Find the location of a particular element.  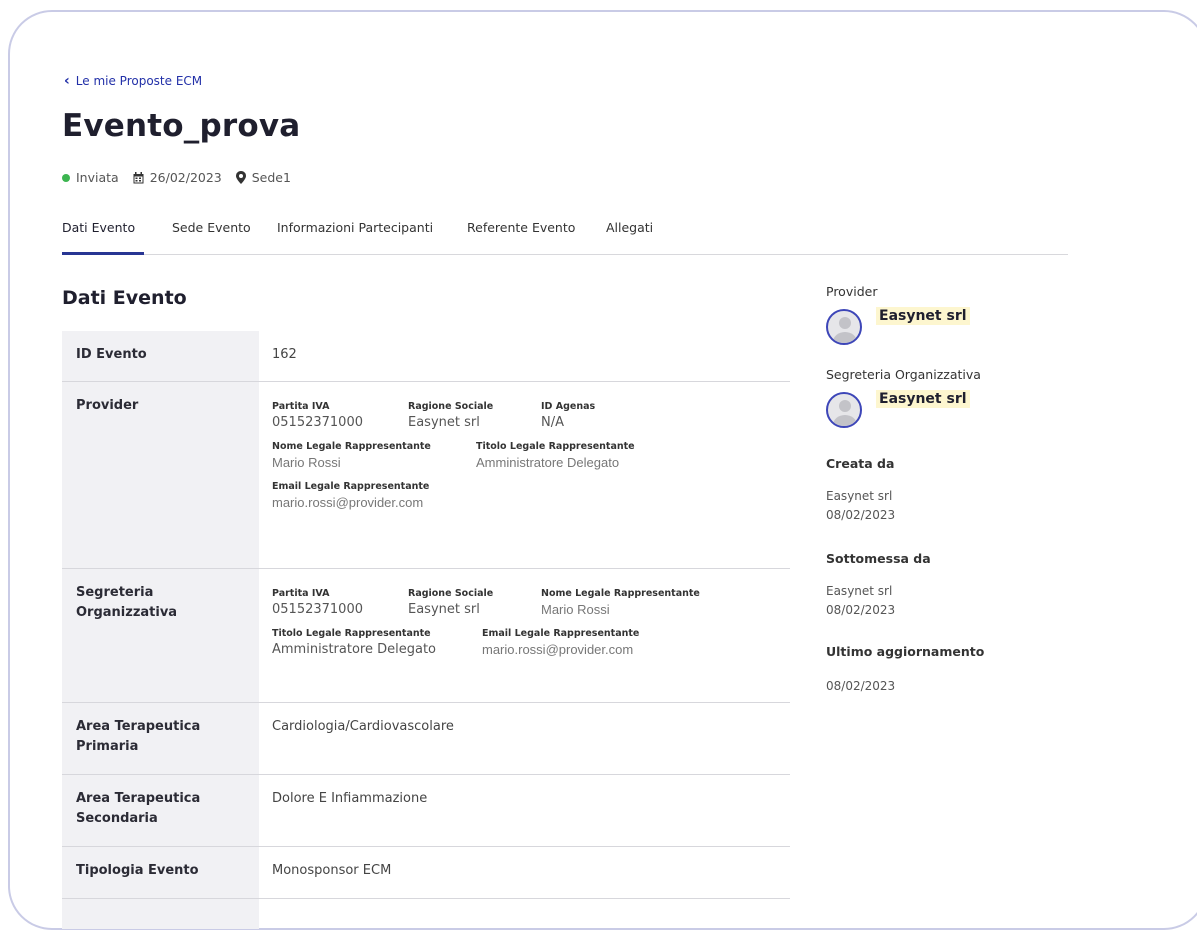

event-date-text: 26/02/2023 is located at coordinates (185, 177).